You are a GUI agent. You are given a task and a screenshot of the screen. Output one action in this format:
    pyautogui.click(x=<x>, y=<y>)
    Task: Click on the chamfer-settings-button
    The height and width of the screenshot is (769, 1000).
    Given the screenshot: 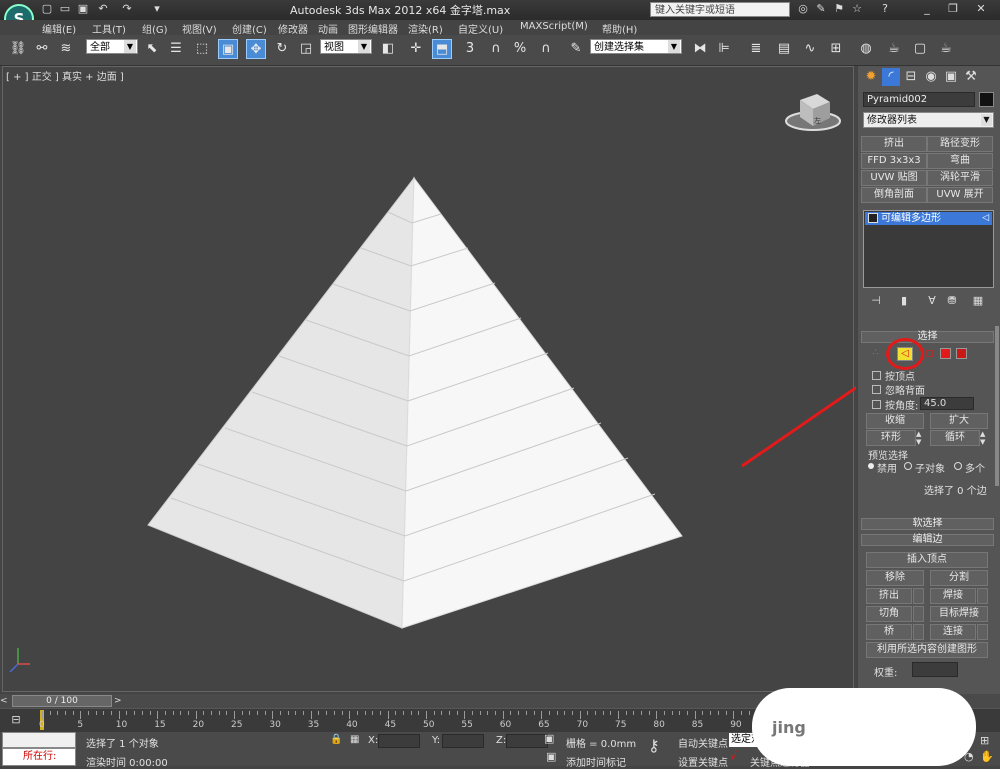 What is the action you would take?
    pyautogui.click(x=918, y=614)
    